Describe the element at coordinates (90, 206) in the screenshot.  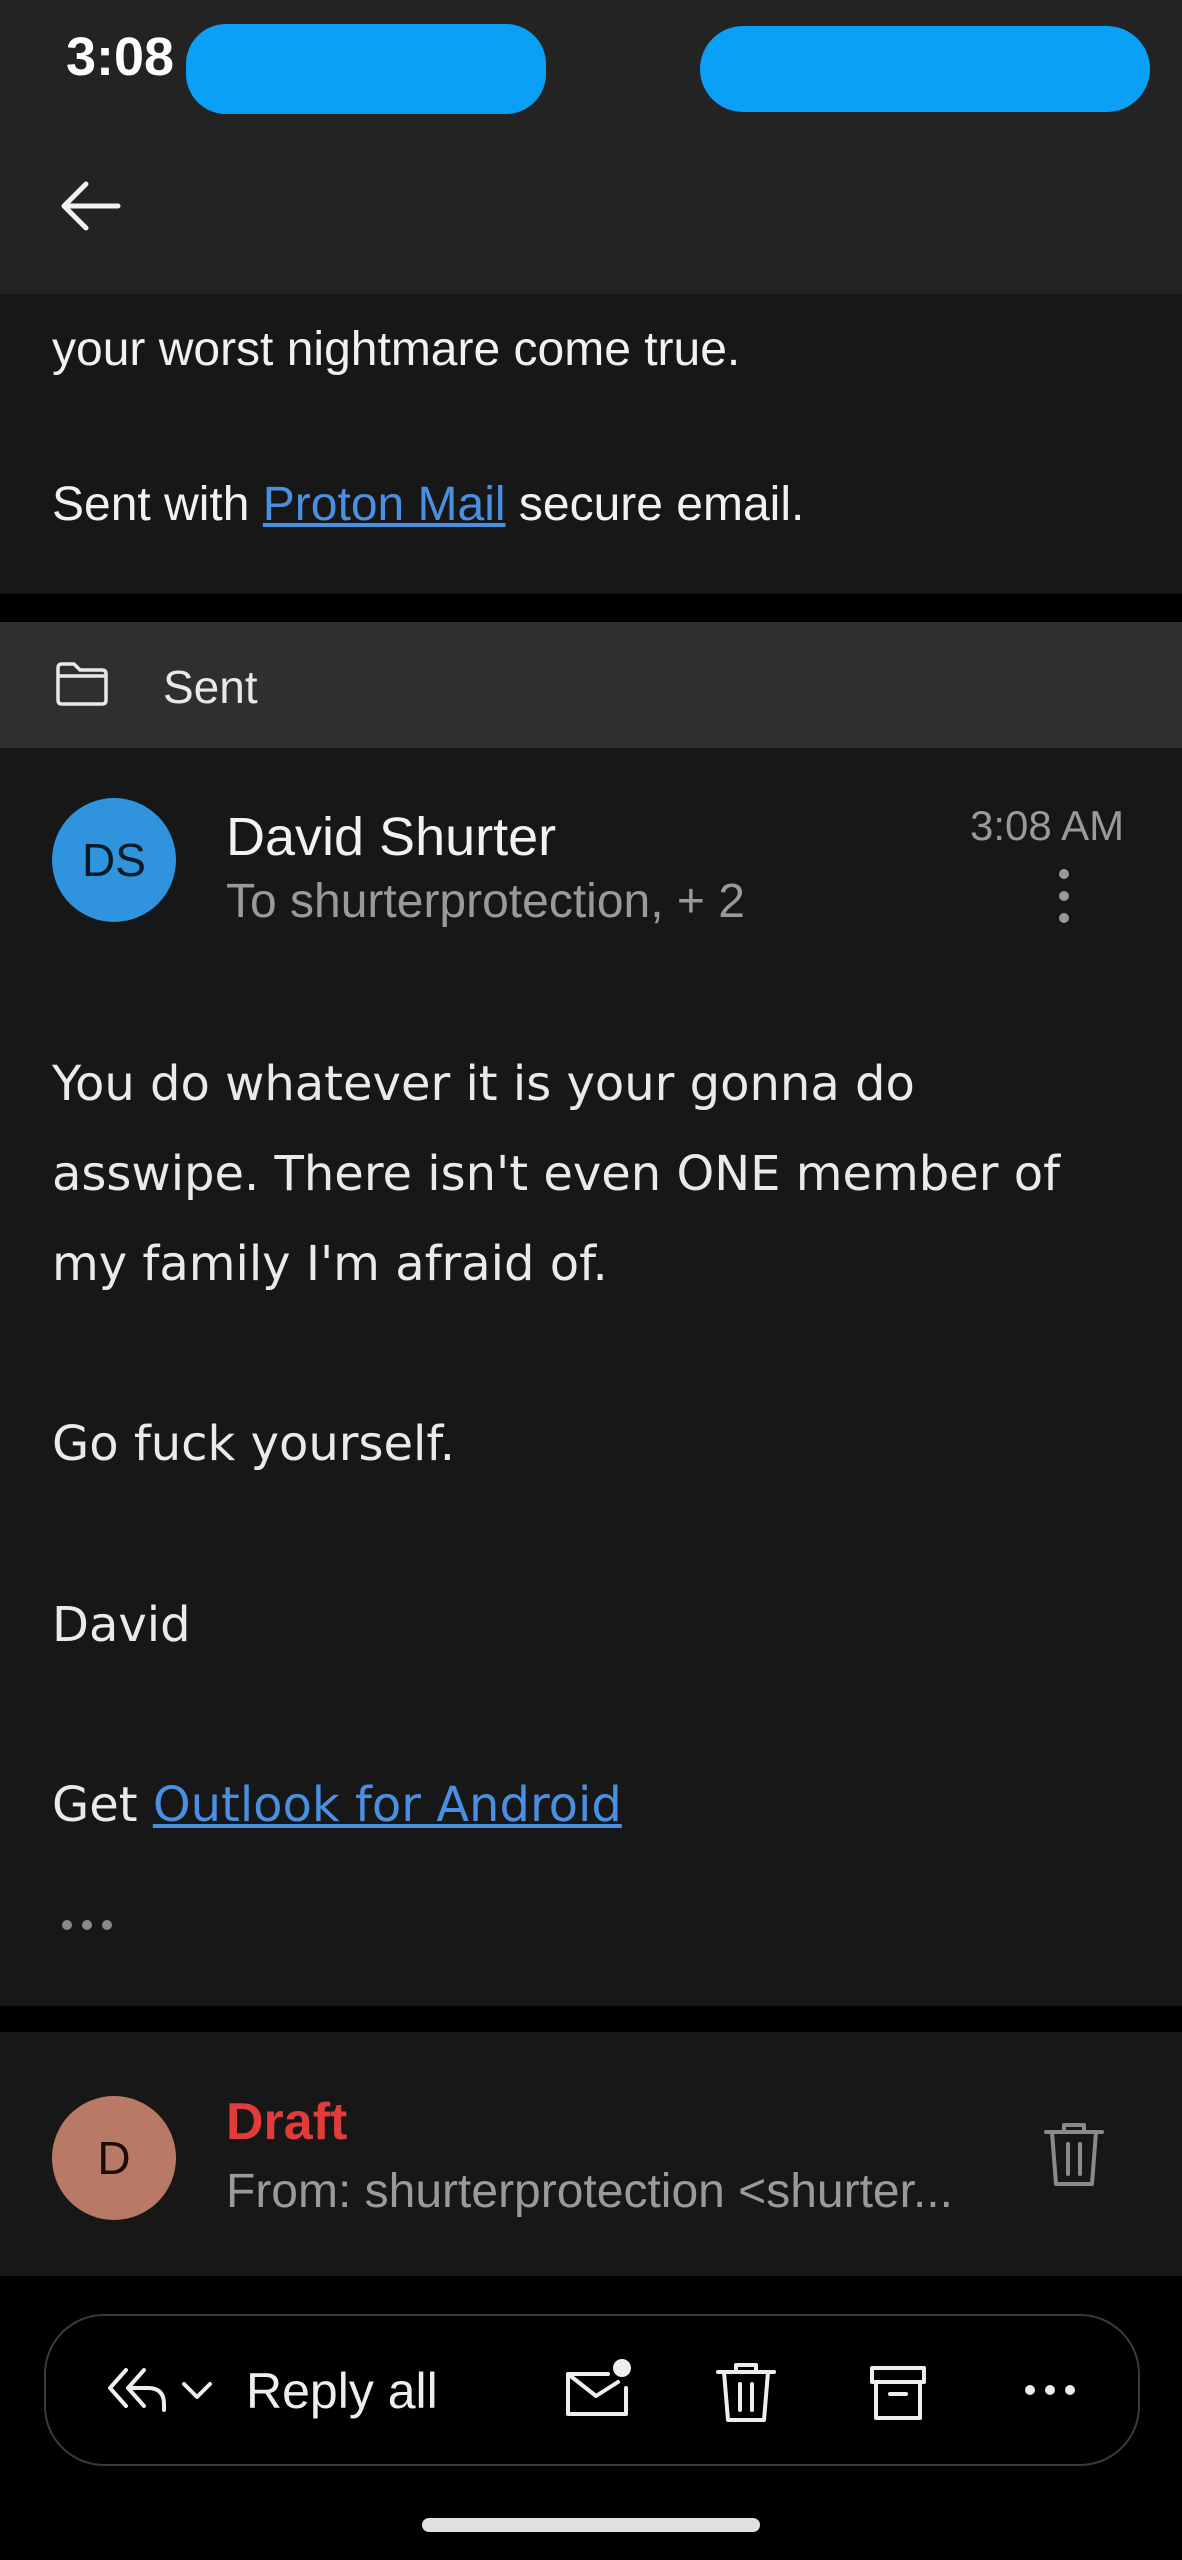
I see `back-arrow-icon` at that location.